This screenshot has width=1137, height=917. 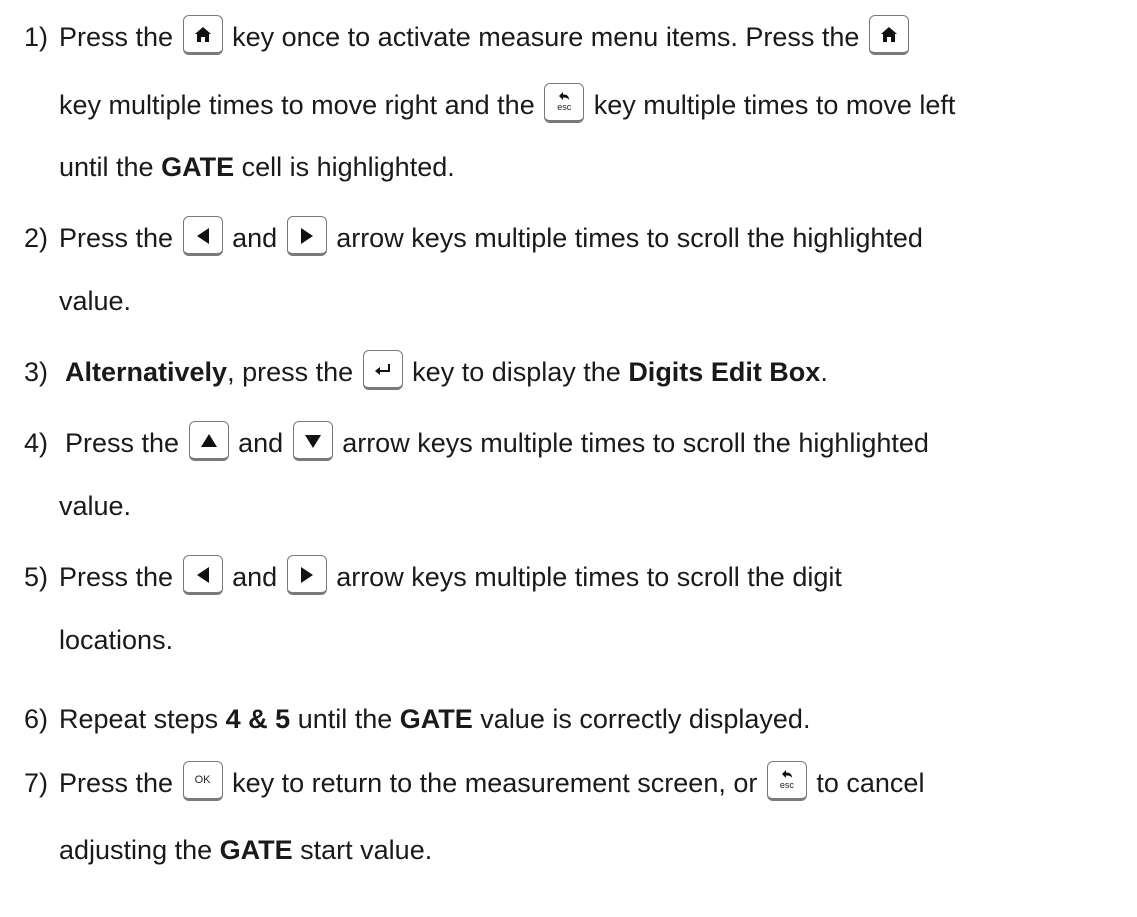 What do you see at coordinates (312, 440) in the screenshot?
I see `down-arrow-key-icon` at bounding box center [312, 440].